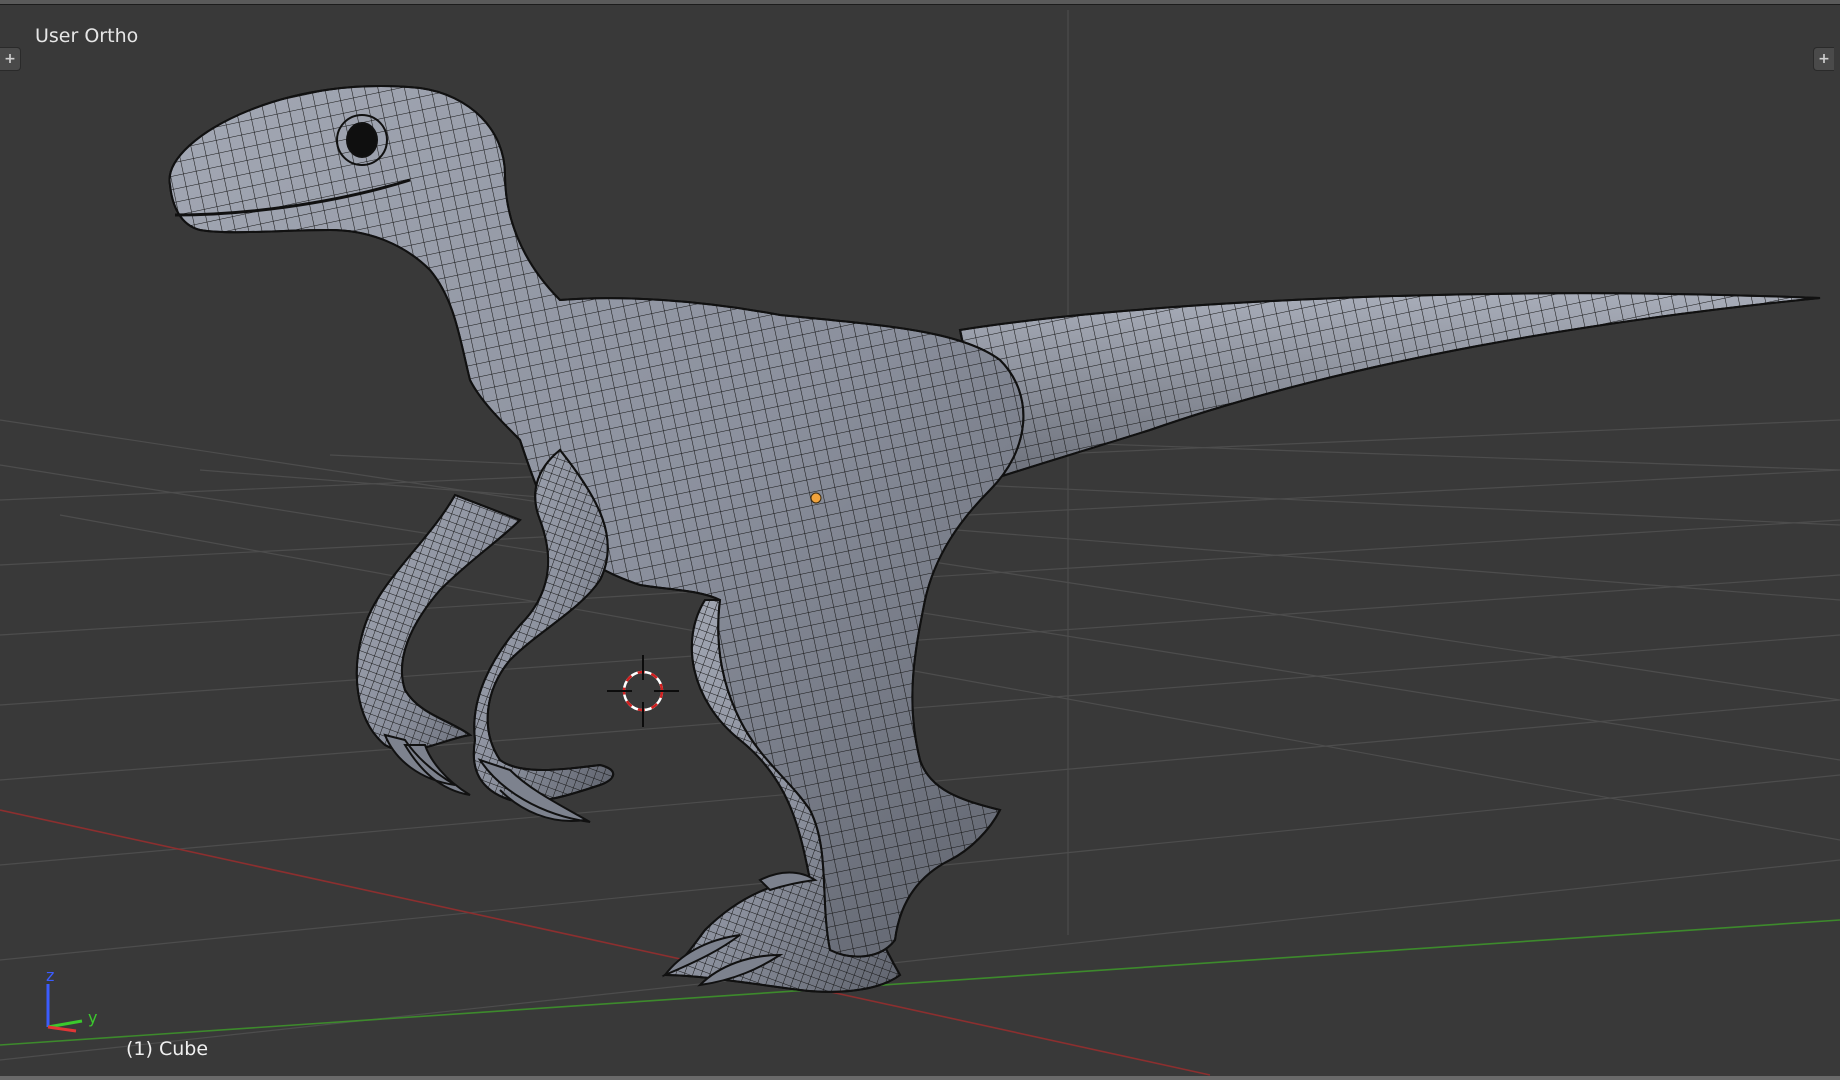 This screenshot has width=1840, height=1080. What do you see at coordinates (643, 691) in the screenshot?
I see `3d-cursor-icon` at bounding box center [643, 691].